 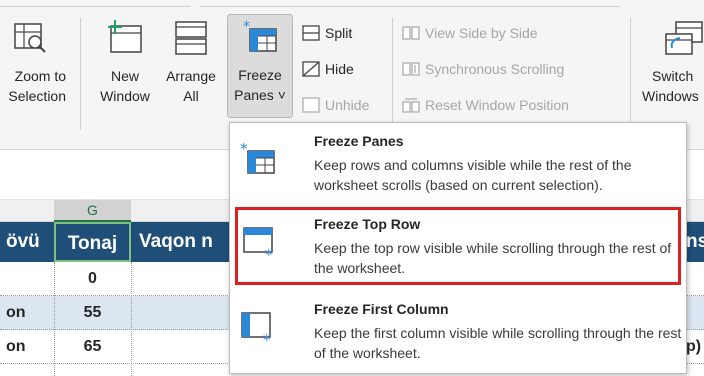 I want to click on cell-g: 55, so click(x=92, y=313).